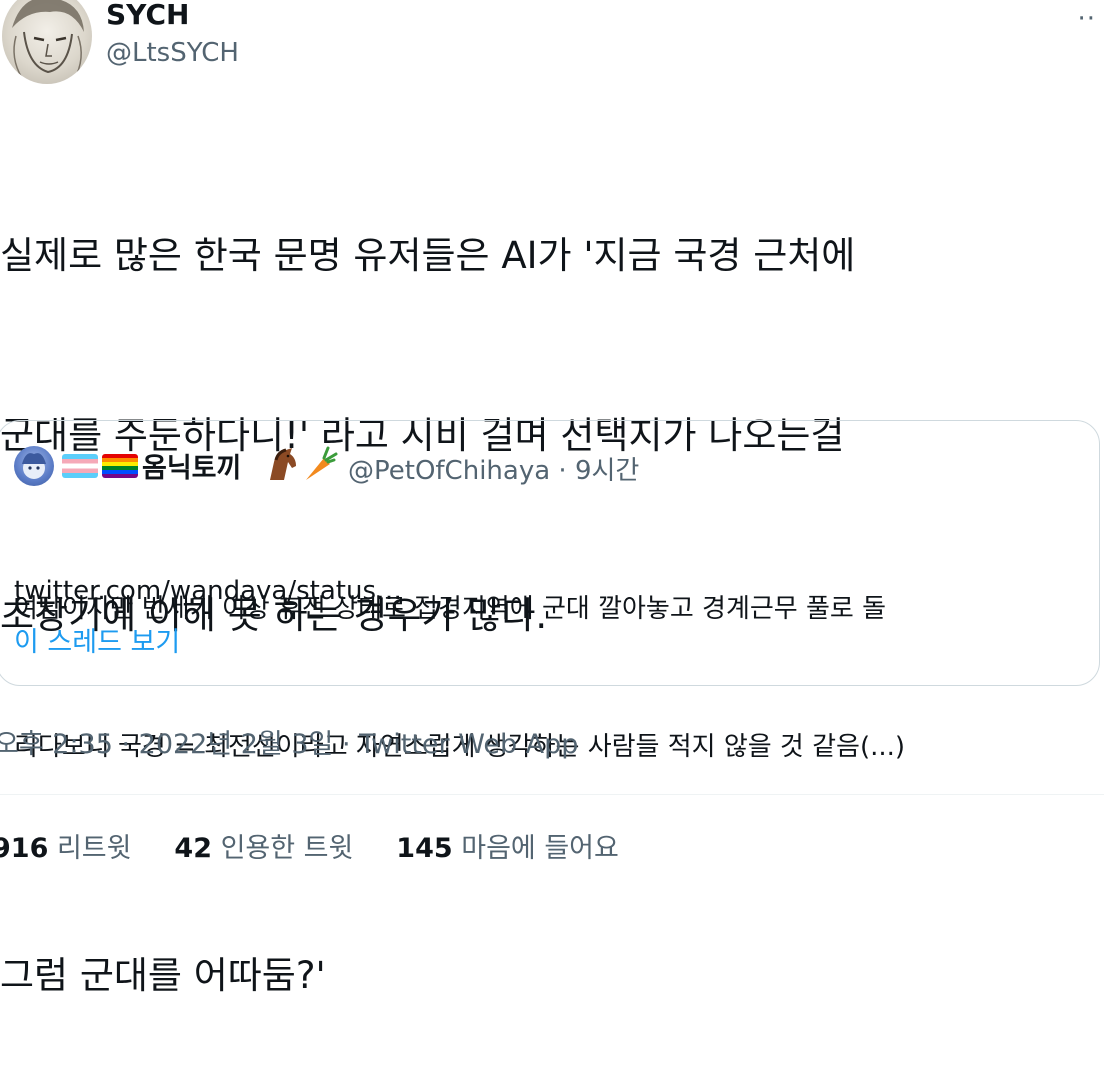 This screenshot has height=1066, width=1104. I want to click on quotes-stat: 42 인용한 트윗, so click(263, 845).